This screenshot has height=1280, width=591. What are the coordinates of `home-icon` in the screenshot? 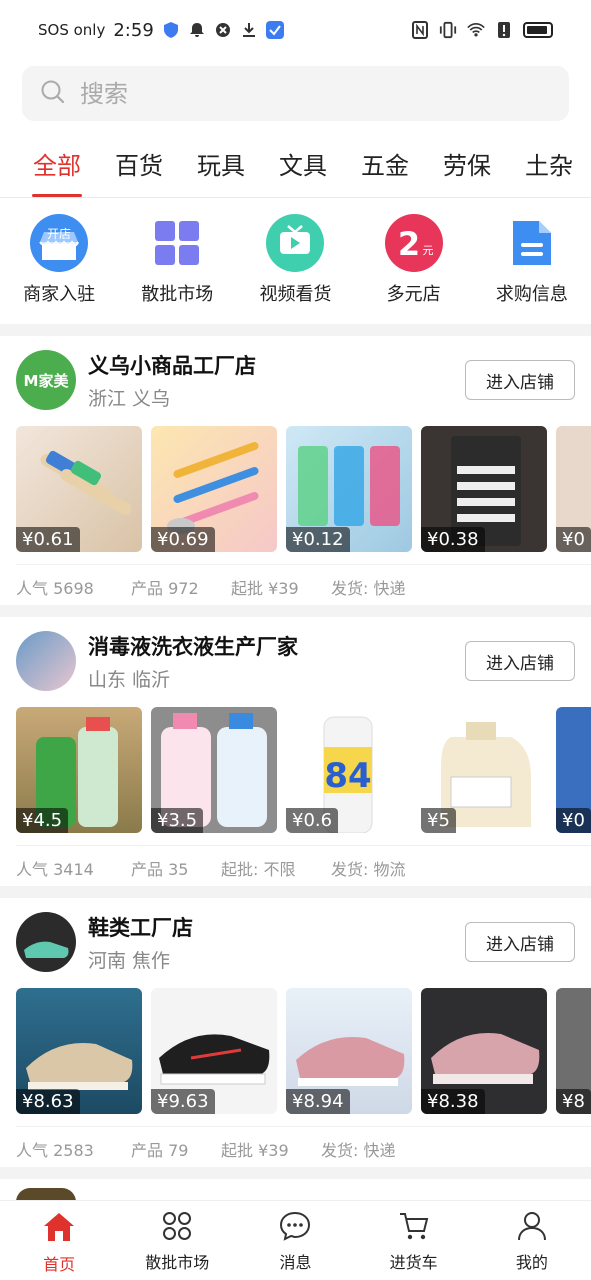 It's located at (59, 1229).